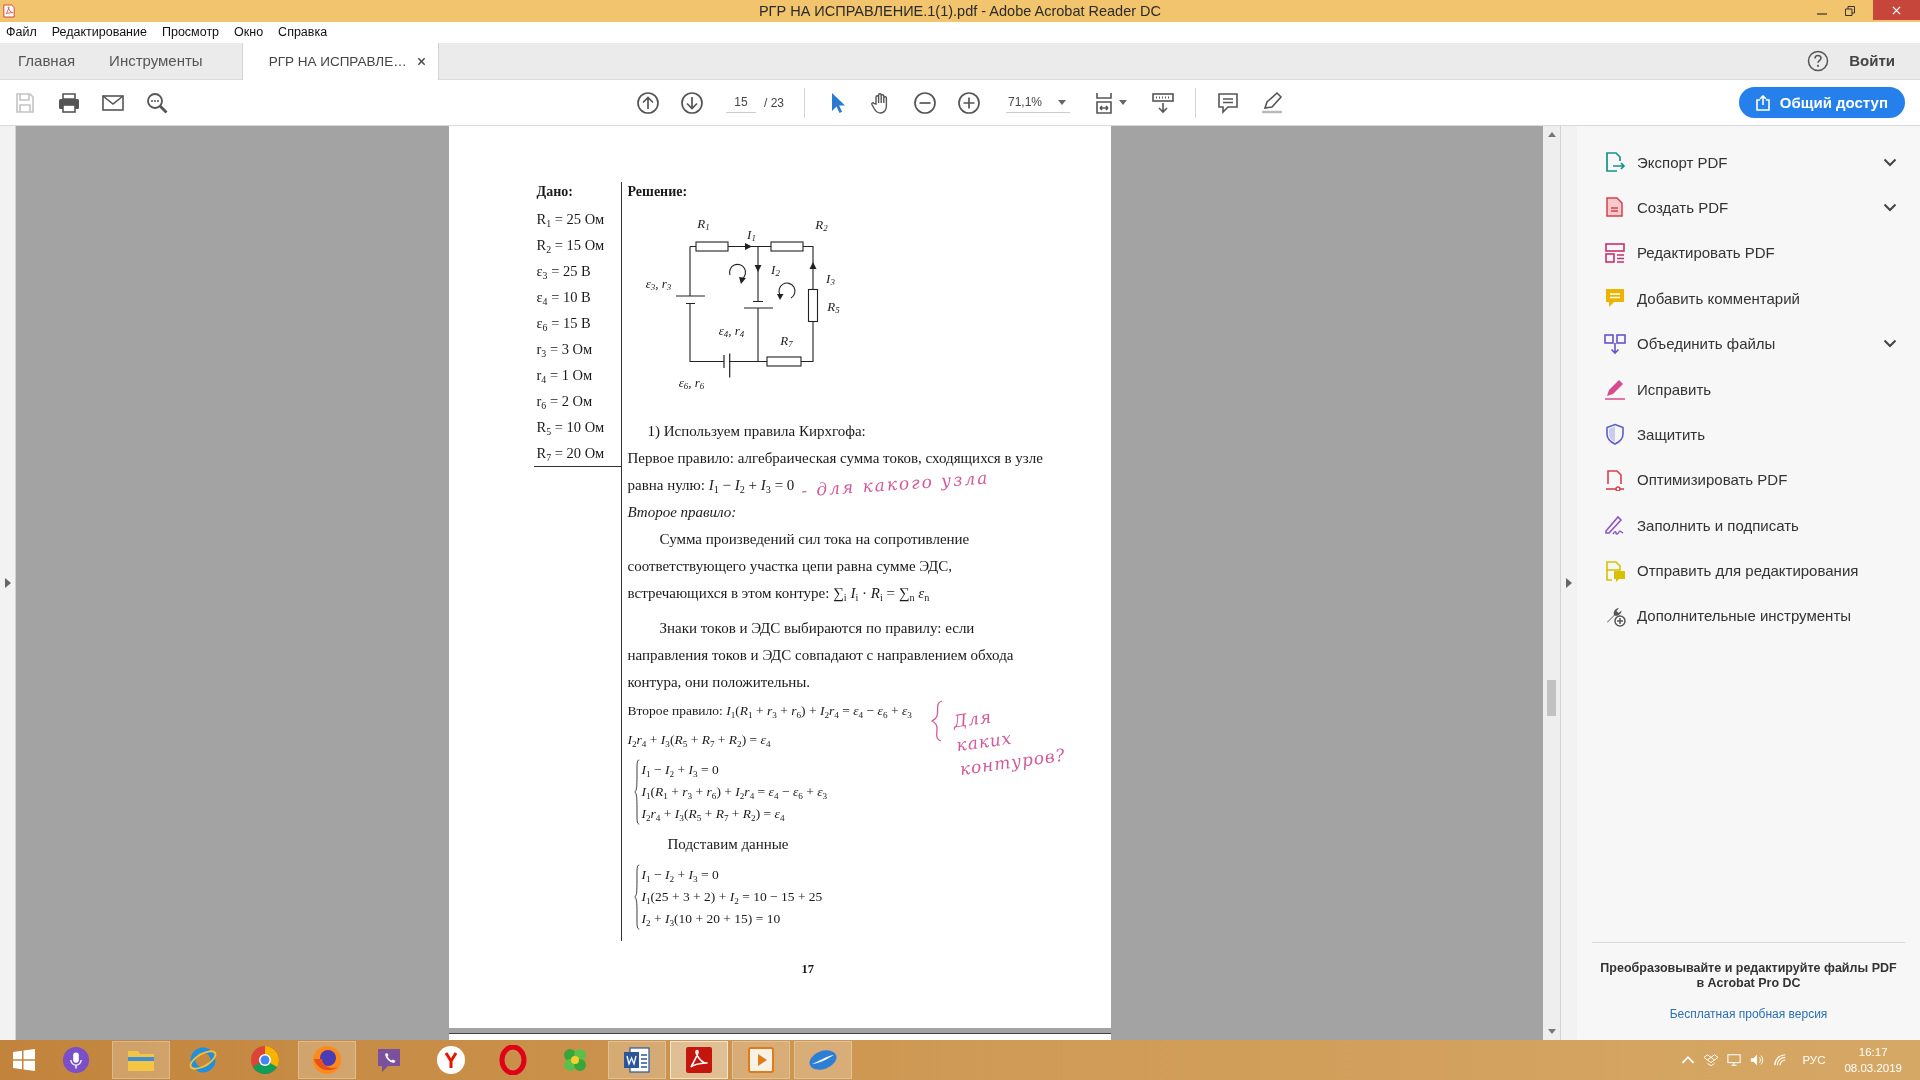  Describe the element at coordinates (1748, 207) in the screenshot. I see `tool-item: Создать PDF` at that location.